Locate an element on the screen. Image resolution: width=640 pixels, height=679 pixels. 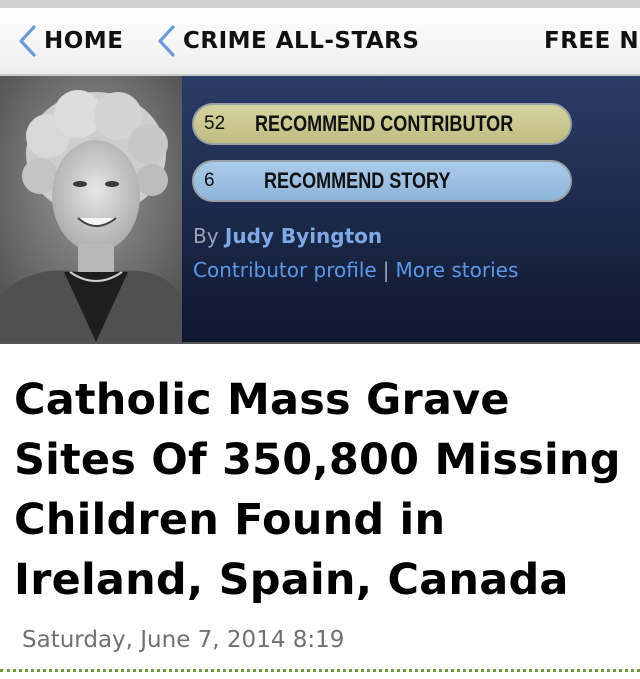
more-stories-link: More stories is located at coordinates (456, 270).